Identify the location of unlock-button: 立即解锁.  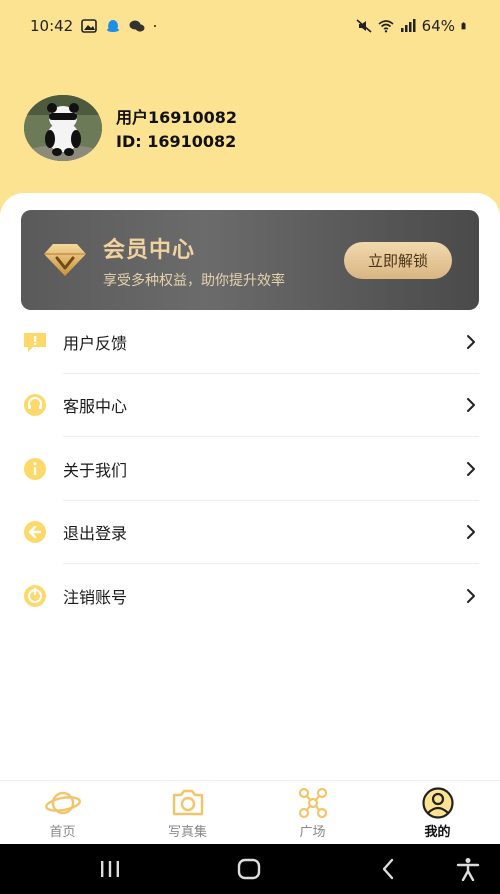
(398, 260).